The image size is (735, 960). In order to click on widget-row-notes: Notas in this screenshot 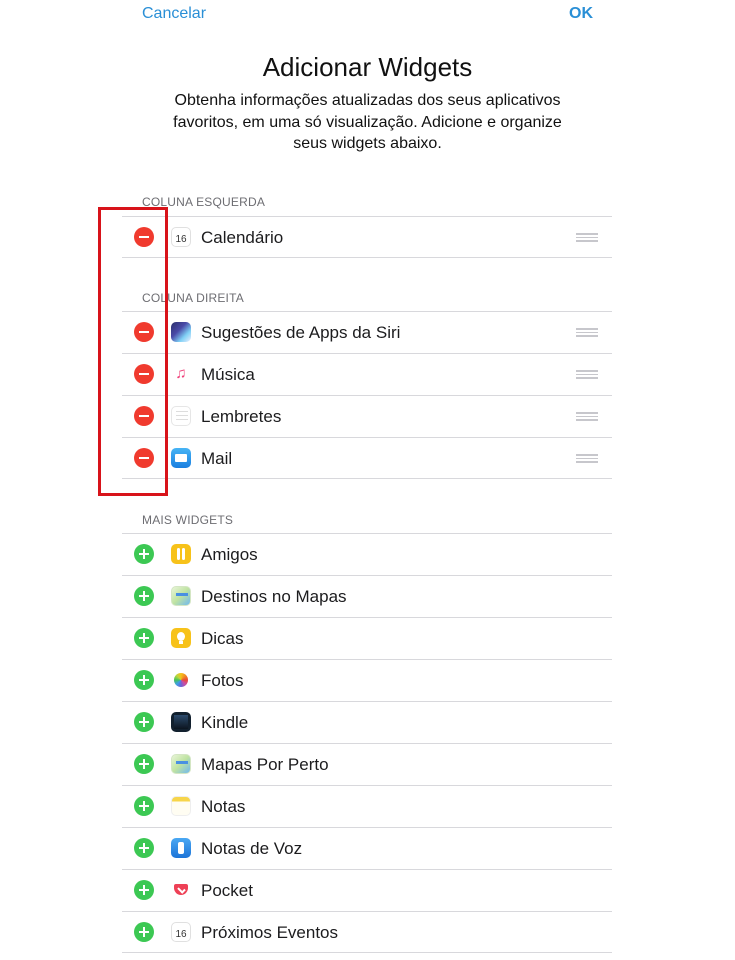, I will do `click(367, 806)`.